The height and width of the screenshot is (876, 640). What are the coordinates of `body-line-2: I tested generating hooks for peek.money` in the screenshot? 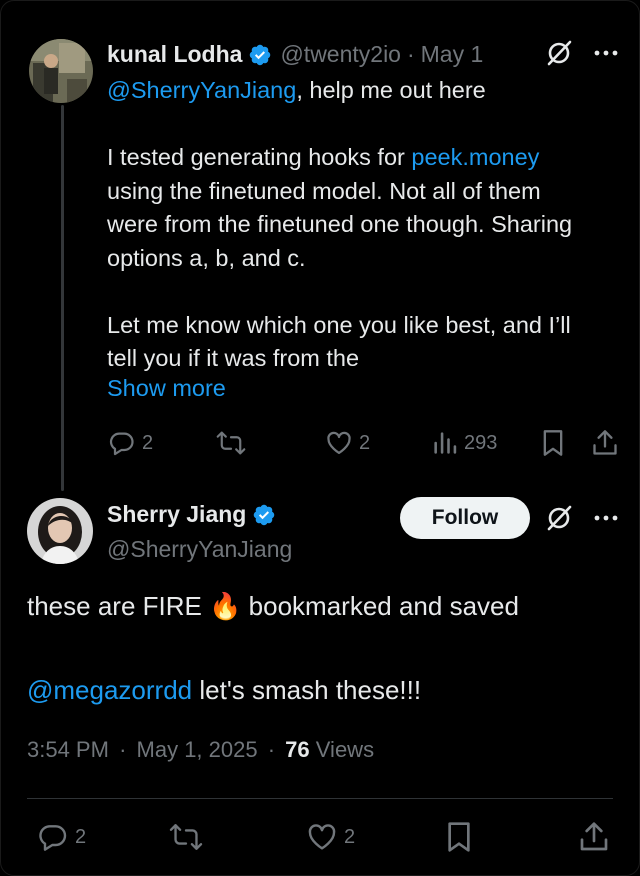 It's located at (367, 158).